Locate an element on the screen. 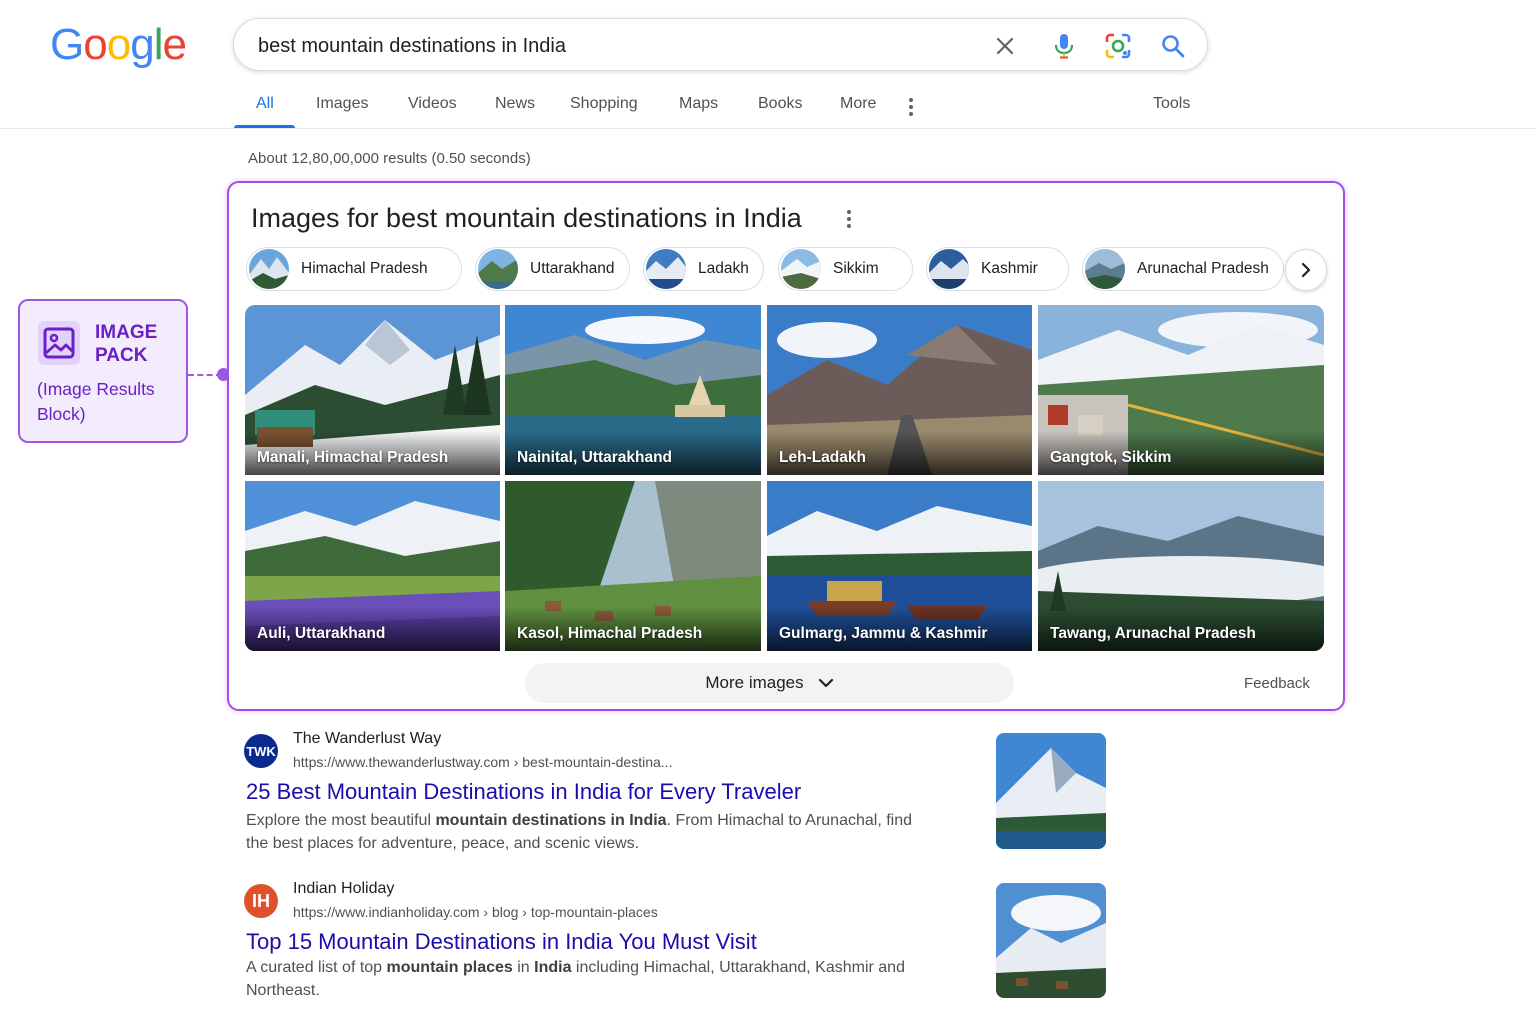 Image resolution: width=1536 pixels, height=1024 pixels. callout-subtitle: (Image Results Block) is located at coordinates (112, 402).